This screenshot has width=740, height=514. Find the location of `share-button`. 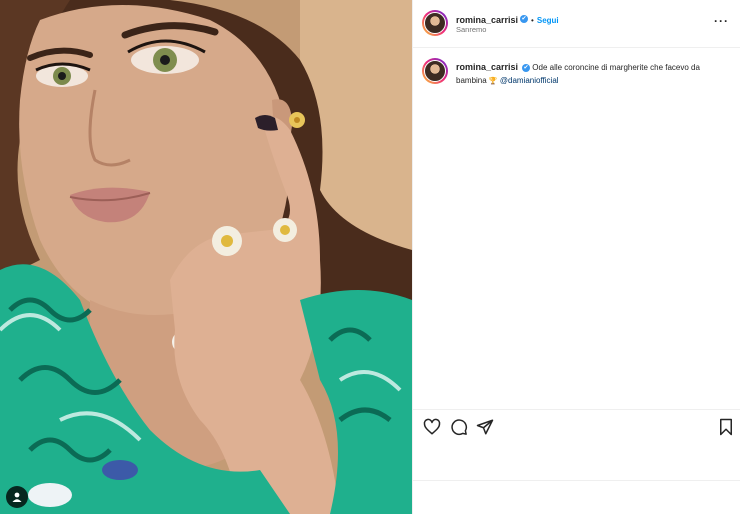

share-button is located at coordinates (485, 427).